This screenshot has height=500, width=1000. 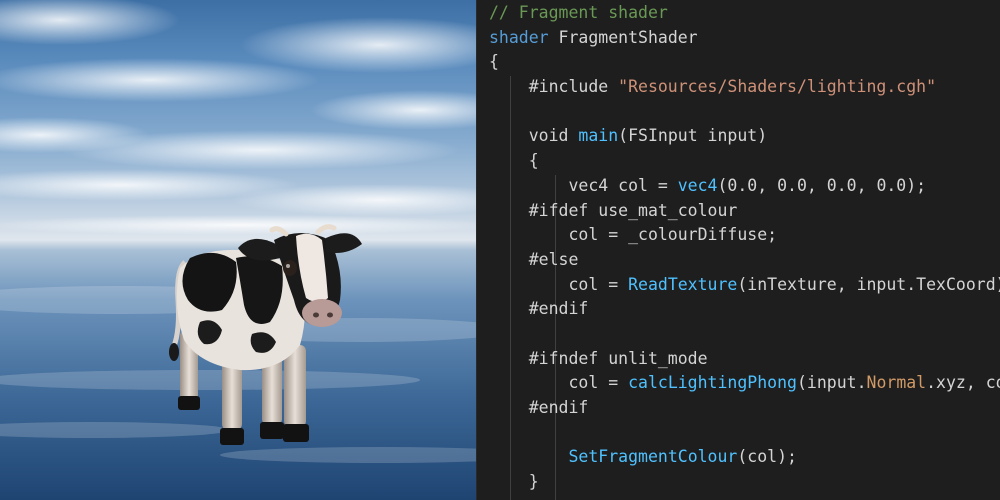 What do you see at coordinates (598, 136) in the screenshot?
I see `code-token-function: main` at bounding box center [598, 136].